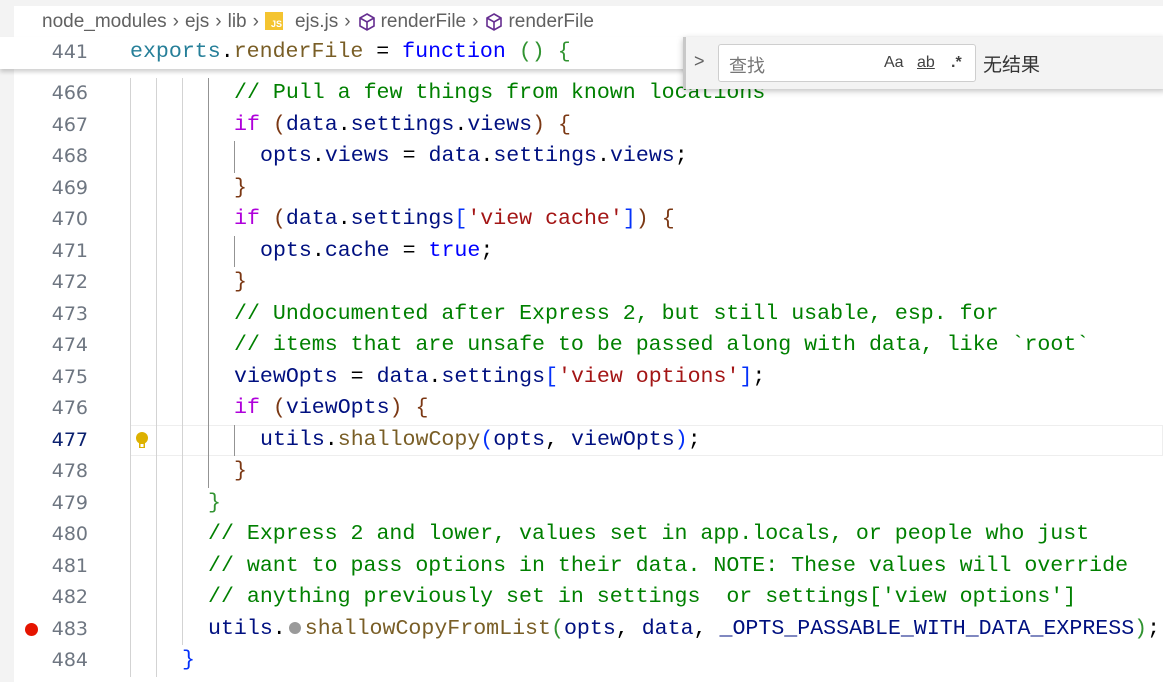 This screenshot has width=1163, height=682. What do you see at coordinates (54, 504) in the screenshot?
I see `line-number: 479` at bounding box center [54, 504].